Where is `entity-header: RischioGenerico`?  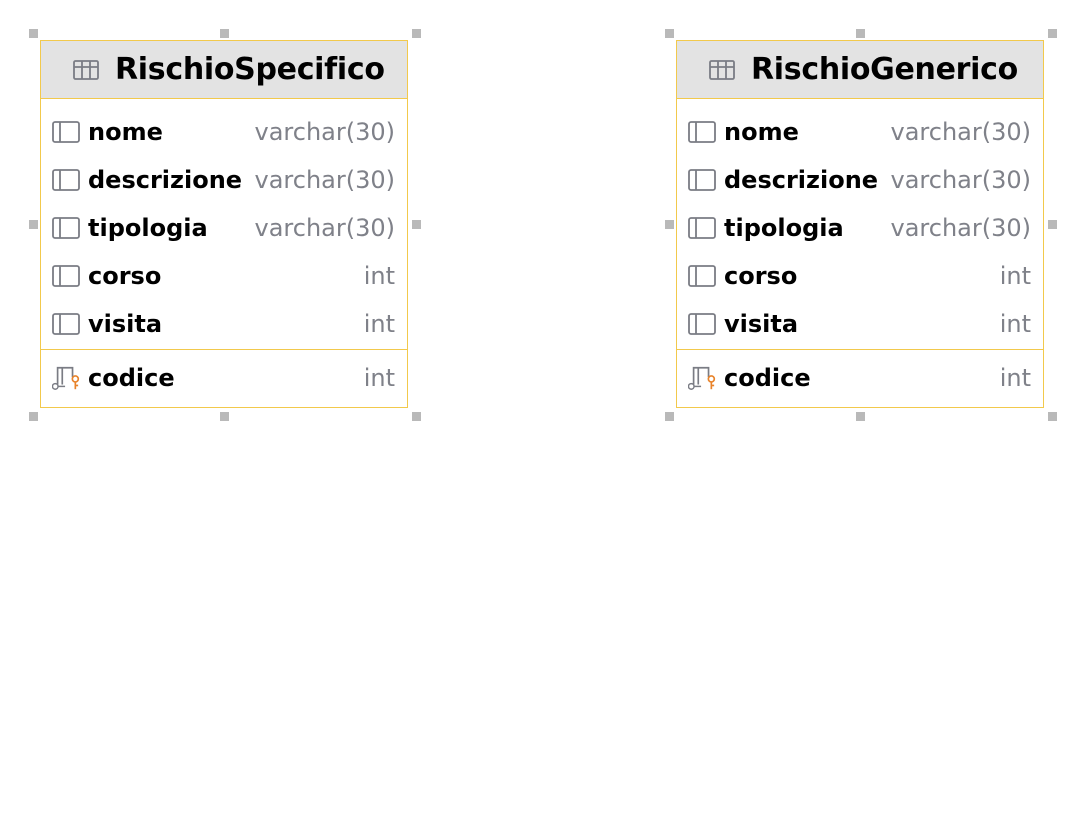
entity-header: RischioGenerico is located at coordinates (860, 70).